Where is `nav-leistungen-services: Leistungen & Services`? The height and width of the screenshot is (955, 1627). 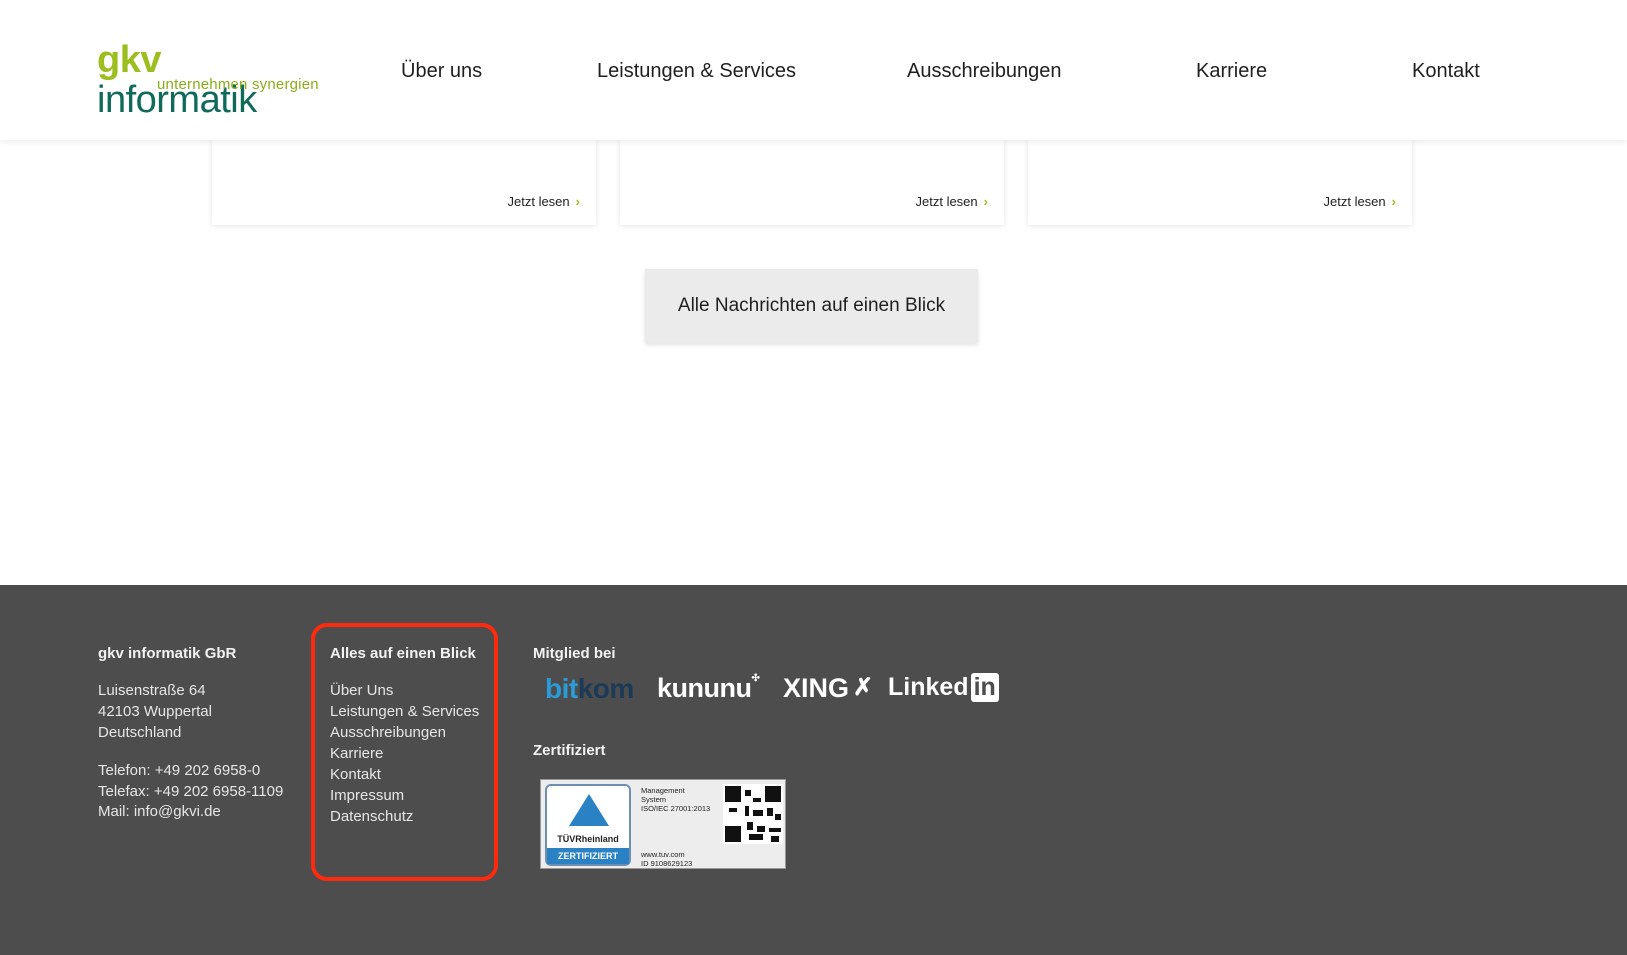 nav-leistungen-services: Leistungen & Services is located at coordinates (696, 71).